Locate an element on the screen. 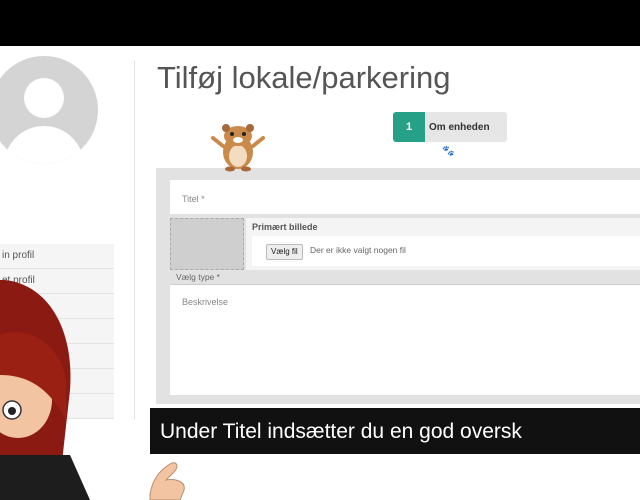 Image resolution: width=640 pixels, height=500 pixels. choose-file-button: Vælg fil is located at coordinates (284, 252).